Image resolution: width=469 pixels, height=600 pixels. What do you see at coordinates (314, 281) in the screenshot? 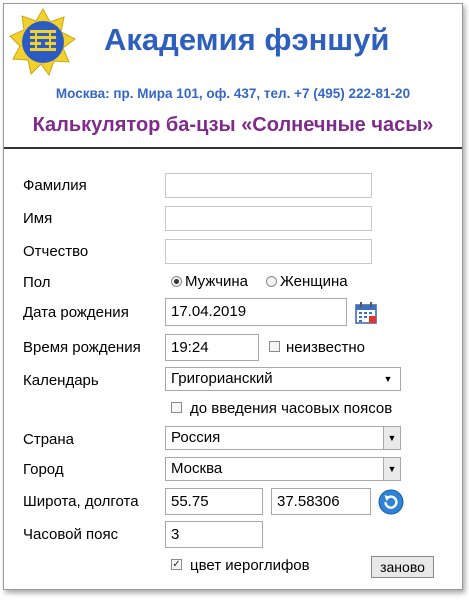
I see `gender-female-label: Женщина` at bounding box center [314, 281].